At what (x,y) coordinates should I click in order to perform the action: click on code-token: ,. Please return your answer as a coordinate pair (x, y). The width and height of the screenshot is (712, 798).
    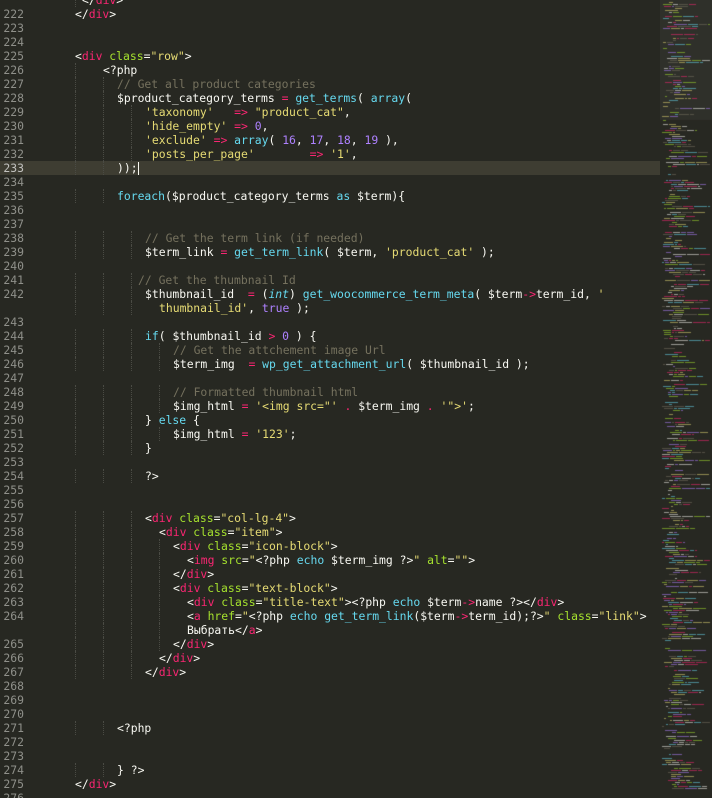
    Looking at the image, I should click on (302, 140).